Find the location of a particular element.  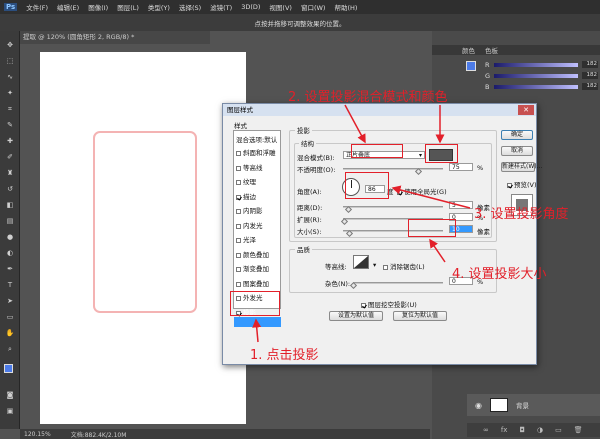

annotation-step4: 4. 设置投影大小 is located at coordinates (499, 274).